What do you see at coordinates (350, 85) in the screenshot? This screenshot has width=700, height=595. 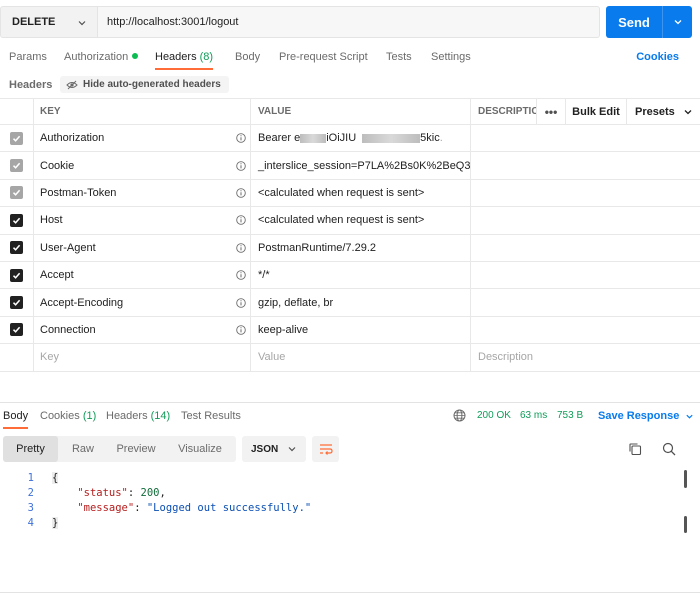 I see `headers-toolbar: Headers Hide auto-generated headers` at bounding box center [350, 85].